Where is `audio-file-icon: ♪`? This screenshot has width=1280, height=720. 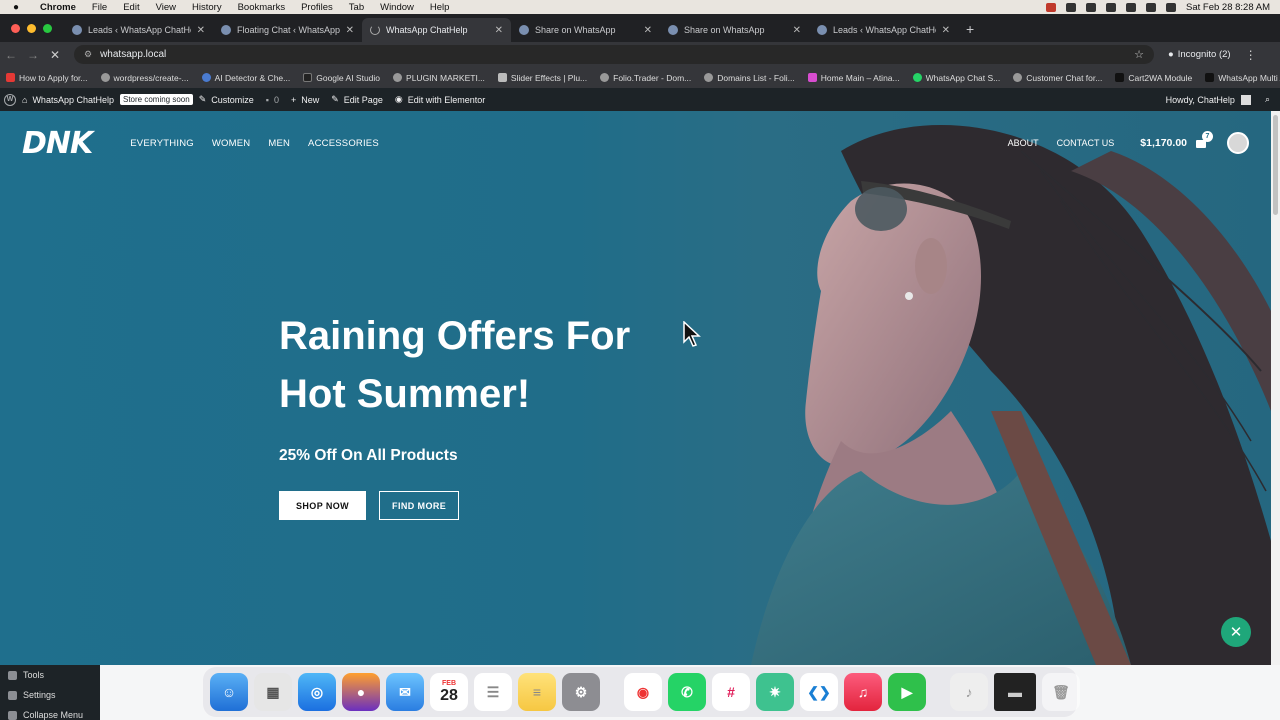 audio-file-icon: ♪ is located at coordinates (969, 692).